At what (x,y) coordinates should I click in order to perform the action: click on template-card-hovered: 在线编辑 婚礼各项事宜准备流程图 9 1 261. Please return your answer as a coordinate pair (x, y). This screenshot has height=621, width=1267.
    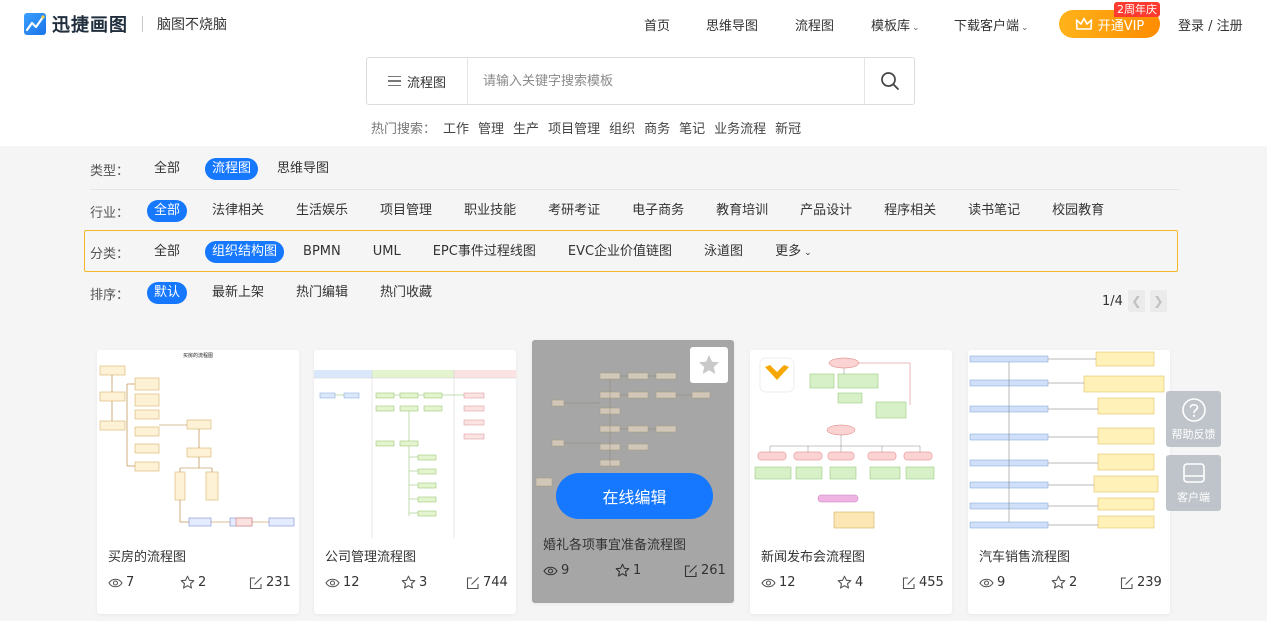
    Looking at the image, I should click on (633, 471).